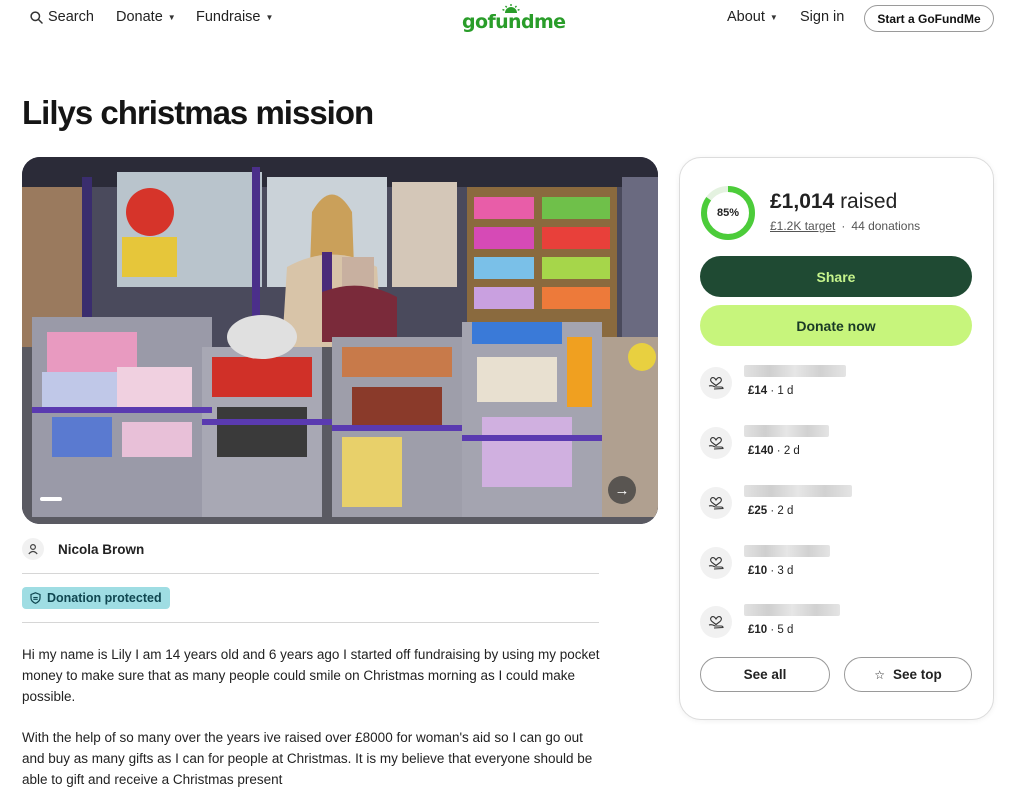  What do you see at coordinates (780, 571) in the screenshot?
I see `donation-time: · 3 d` at bounding box center [780, 571].